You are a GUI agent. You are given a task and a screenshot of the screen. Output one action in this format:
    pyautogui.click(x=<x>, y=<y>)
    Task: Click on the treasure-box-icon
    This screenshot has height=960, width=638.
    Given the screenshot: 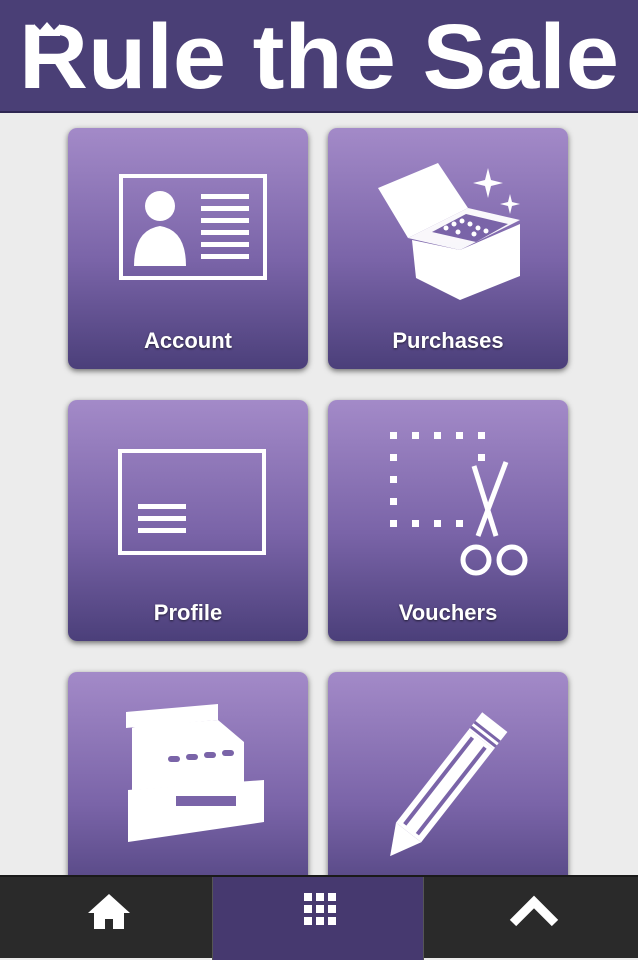 What is the action you would take?
    pyautogui.click(x=449, y=231)
    